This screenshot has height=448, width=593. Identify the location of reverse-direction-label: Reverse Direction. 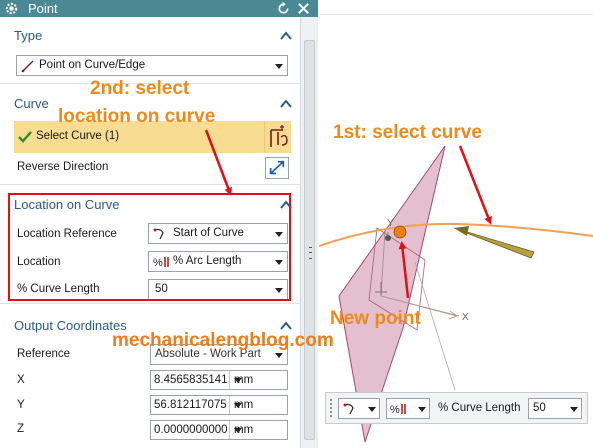
(63, 167).